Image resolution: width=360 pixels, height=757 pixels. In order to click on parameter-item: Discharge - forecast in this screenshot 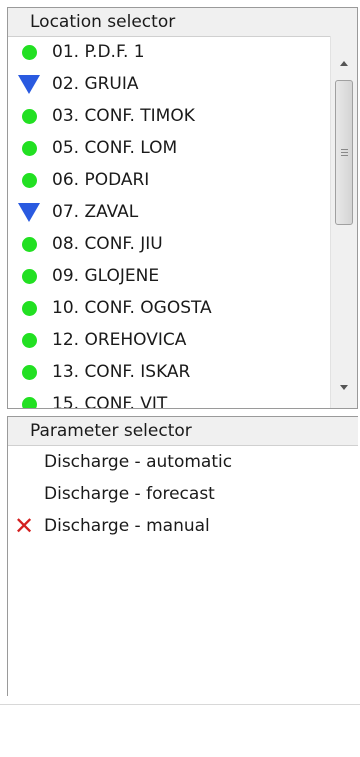, I will do `click(183, 494)`.